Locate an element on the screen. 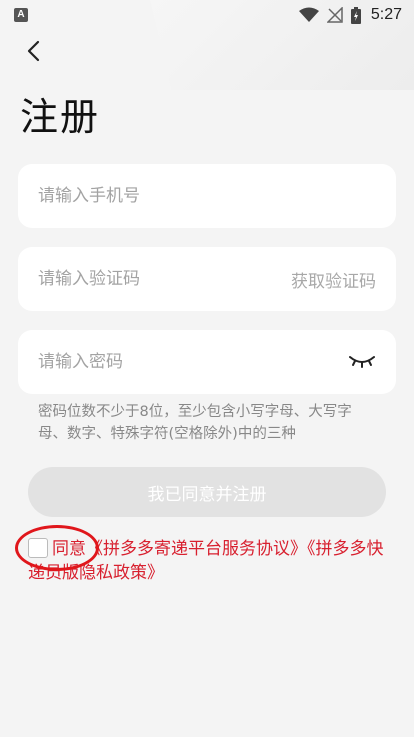 The height and width of the screenshot is (737, 414). agreement-prefix: 同意 is located at coordinates (69, 549).